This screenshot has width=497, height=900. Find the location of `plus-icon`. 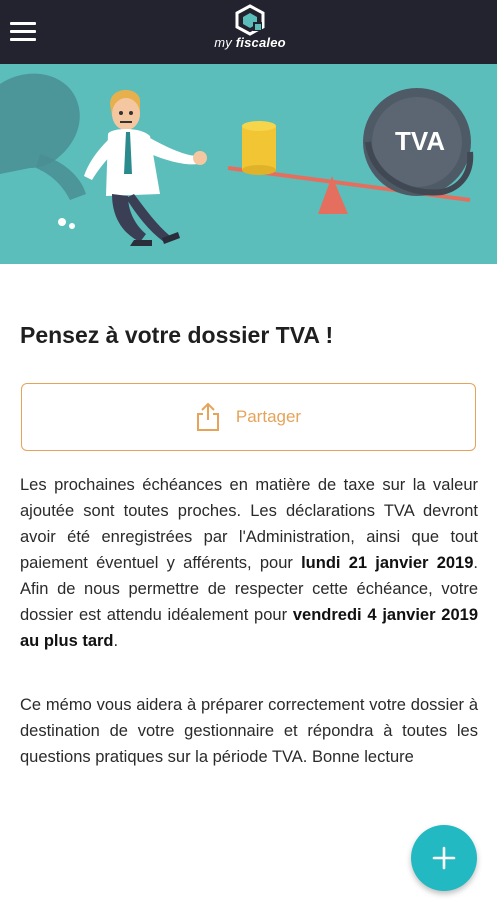

plus-icon is located at coordinates (444, 858).